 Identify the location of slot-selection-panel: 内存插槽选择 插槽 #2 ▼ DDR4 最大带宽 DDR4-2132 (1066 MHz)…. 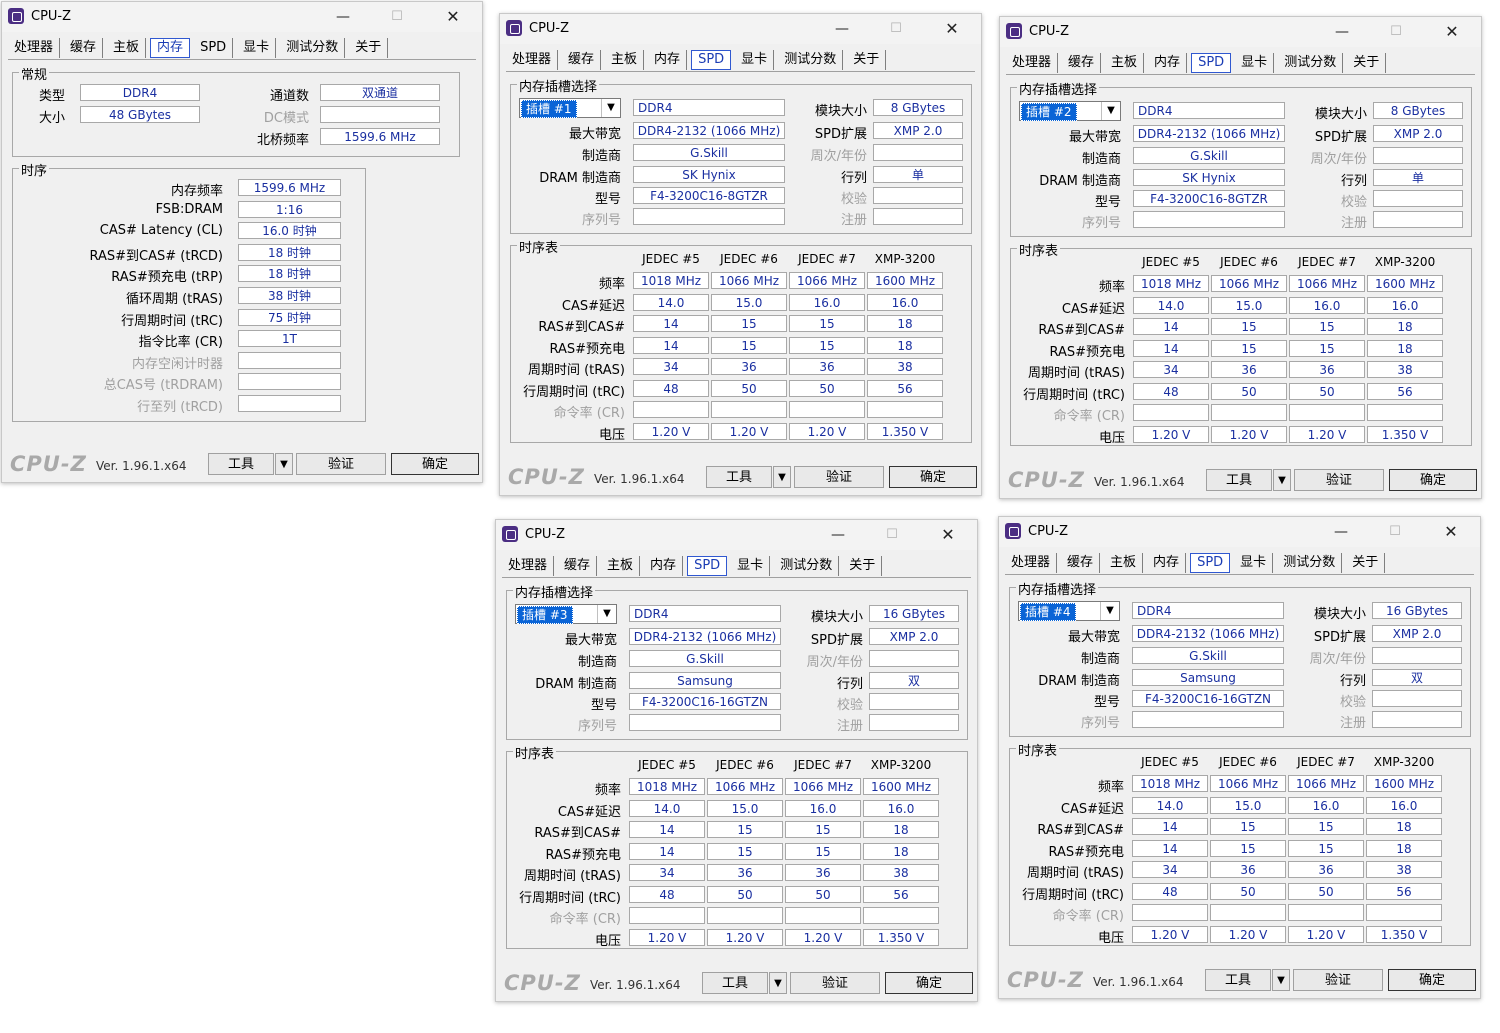
(1241, 158).